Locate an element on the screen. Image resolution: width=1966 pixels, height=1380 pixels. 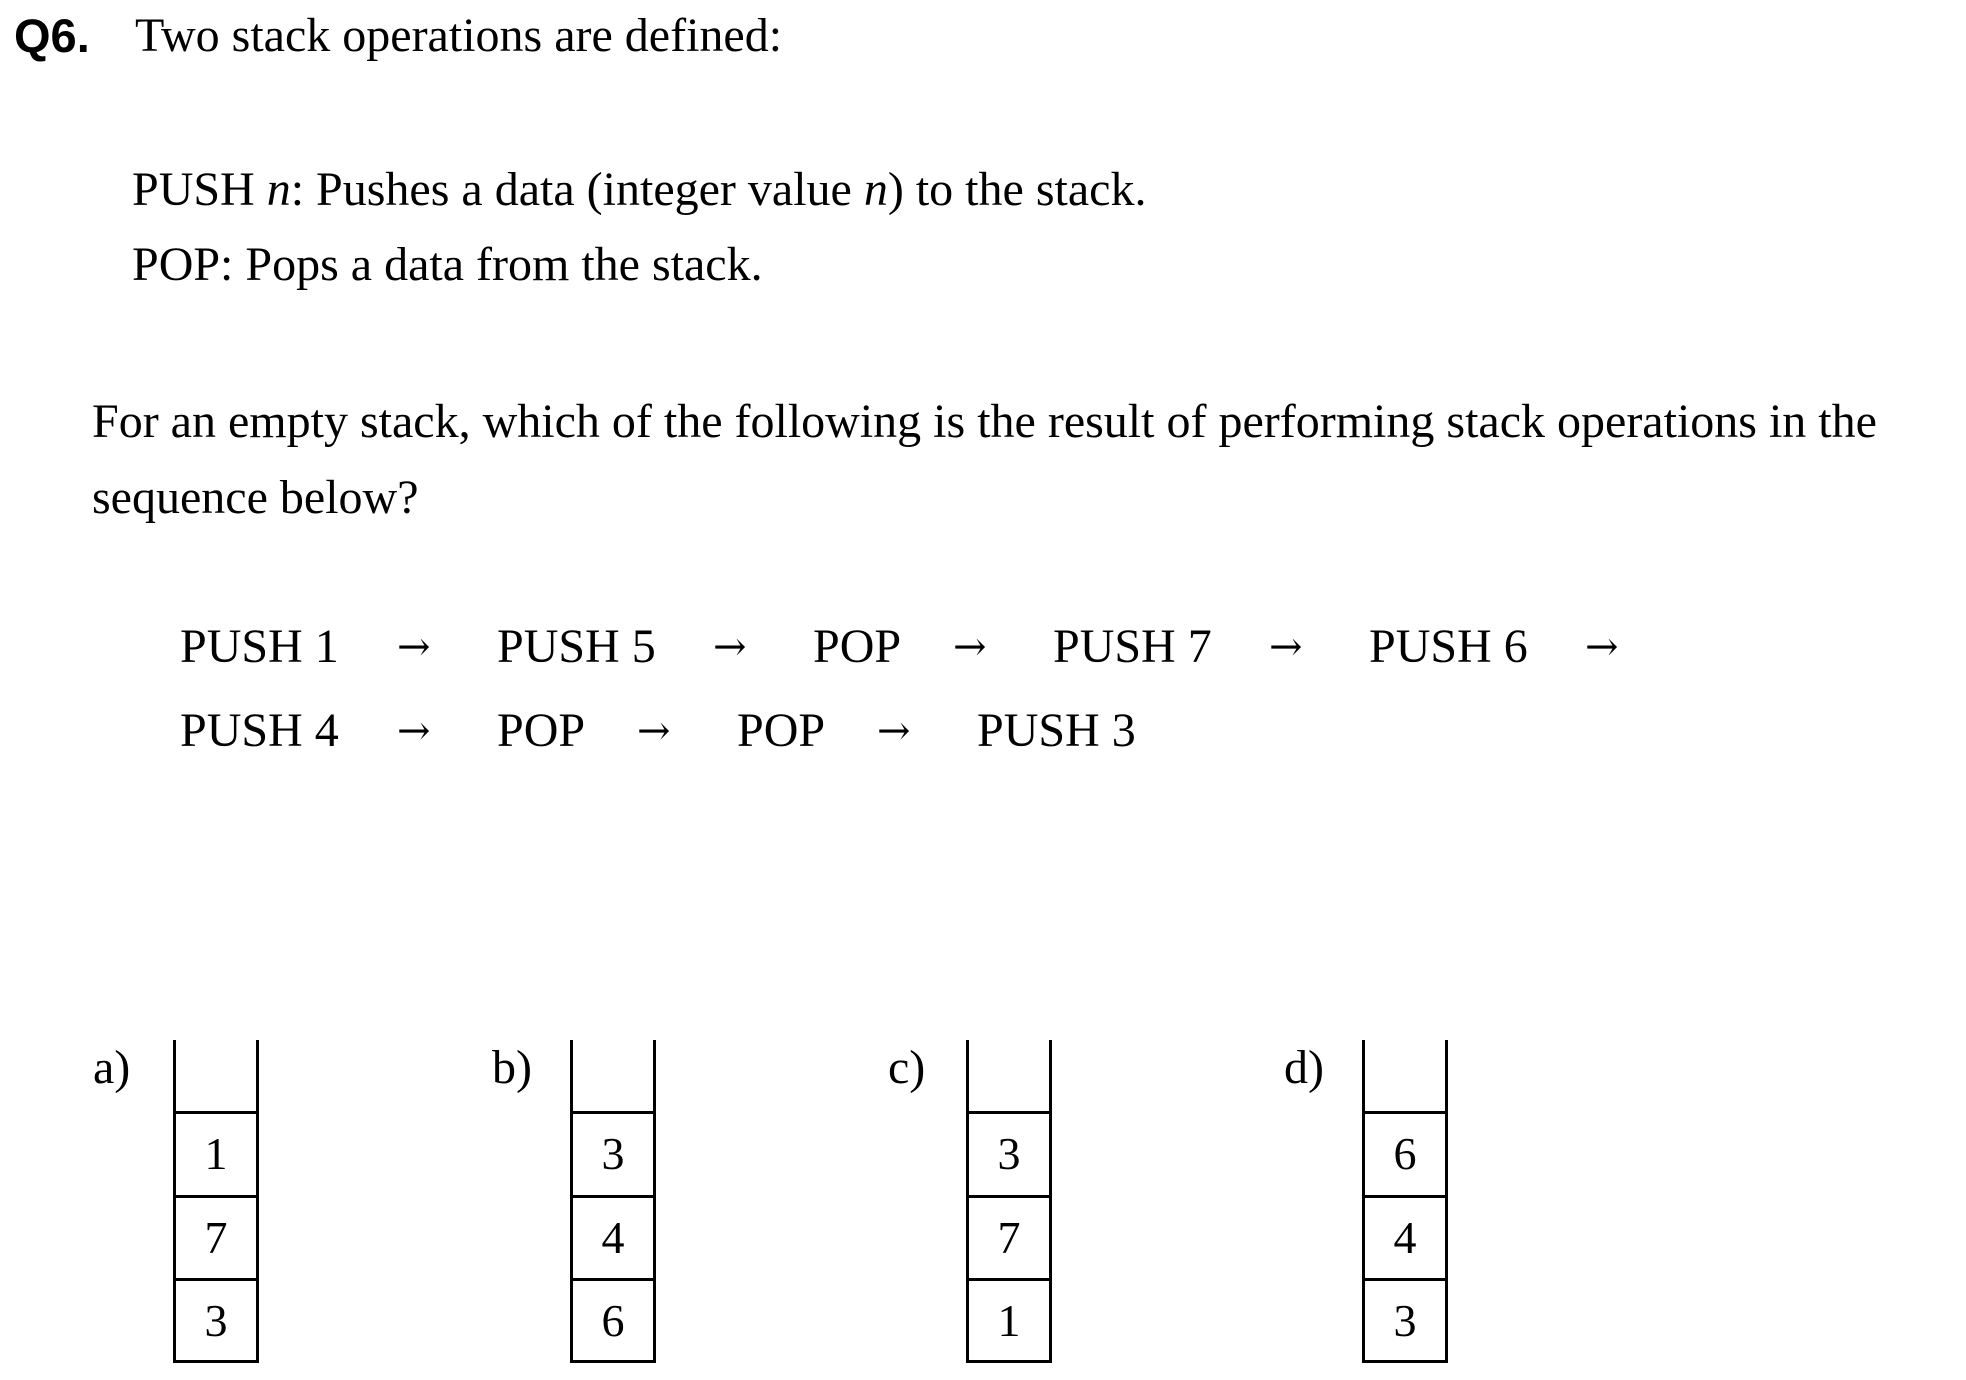
definition-push-var-2: n is located at coordinates (875, 189).